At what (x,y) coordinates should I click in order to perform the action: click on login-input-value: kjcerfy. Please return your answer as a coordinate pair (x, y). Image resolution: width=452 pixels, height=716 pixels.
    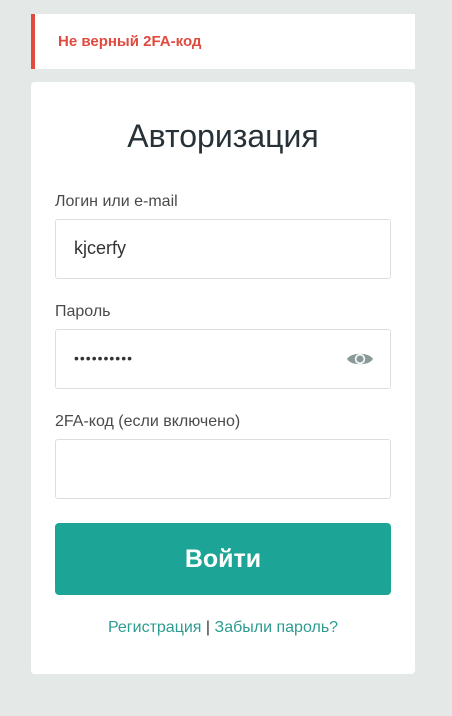
    Looking at the image, I should click on (100, 248).